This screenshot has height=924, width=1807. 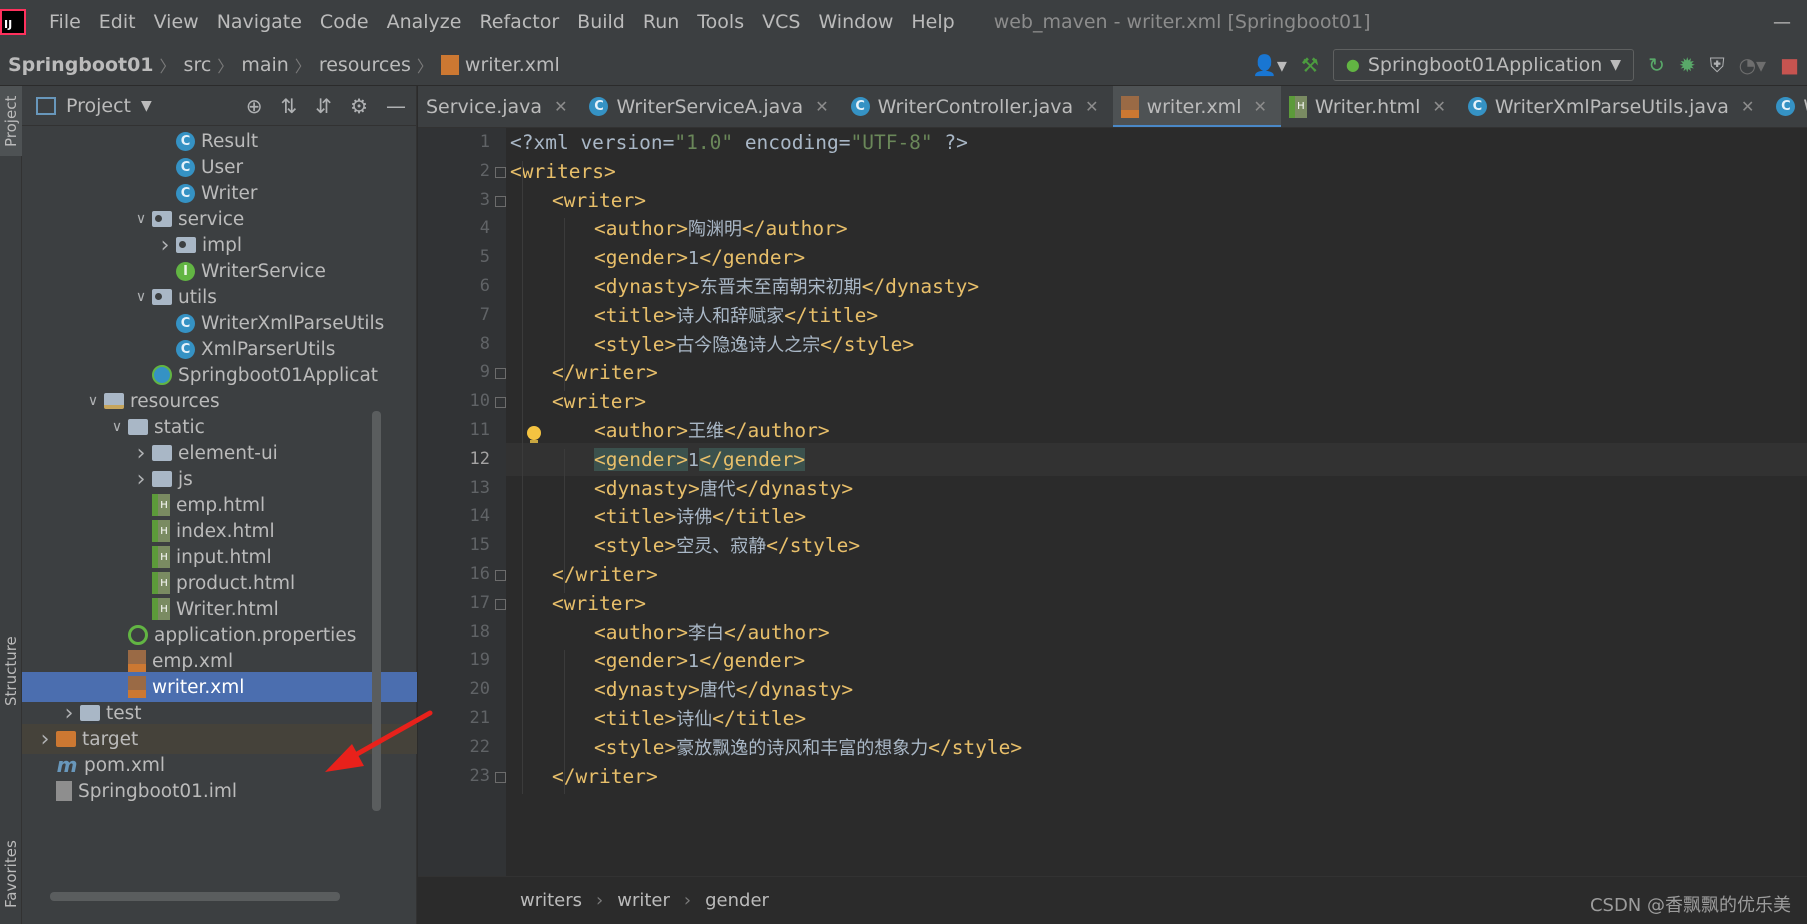 What do you see at coordinates (1656, 65) in the screenshot?
I see `rerun-icon: ↻` at bounding box center [1656, 65].